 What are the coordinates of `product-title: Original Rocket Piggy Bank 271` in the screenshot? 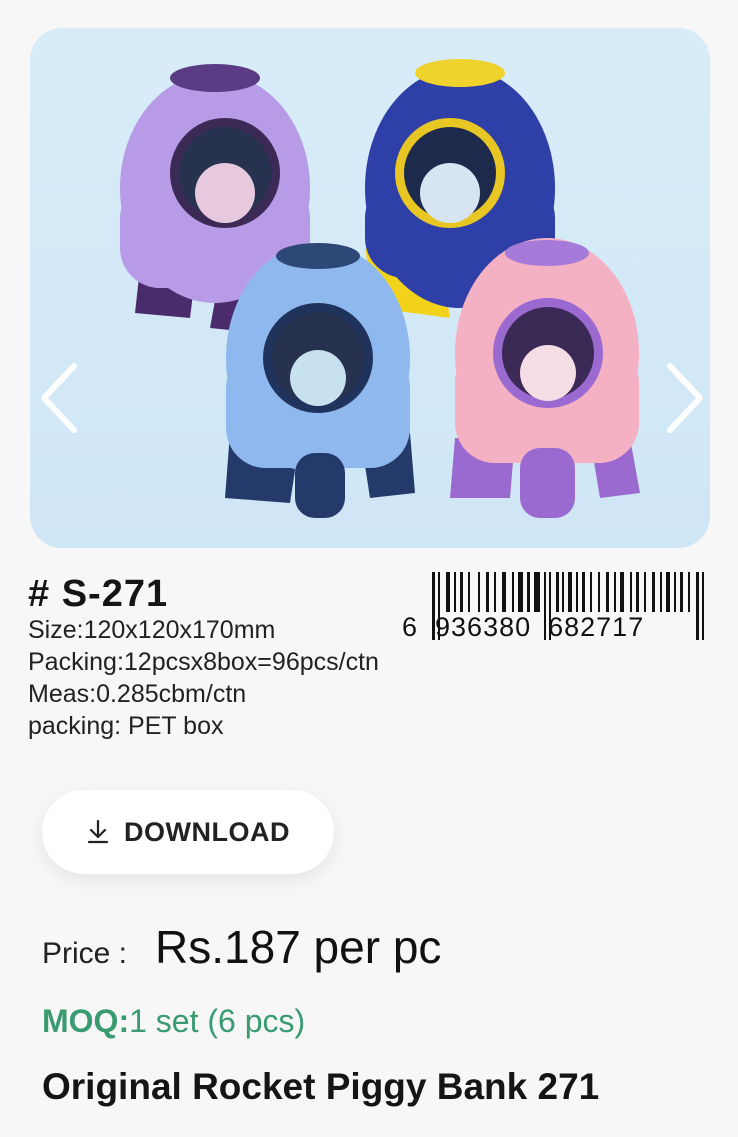 It's located at (321, 1086).